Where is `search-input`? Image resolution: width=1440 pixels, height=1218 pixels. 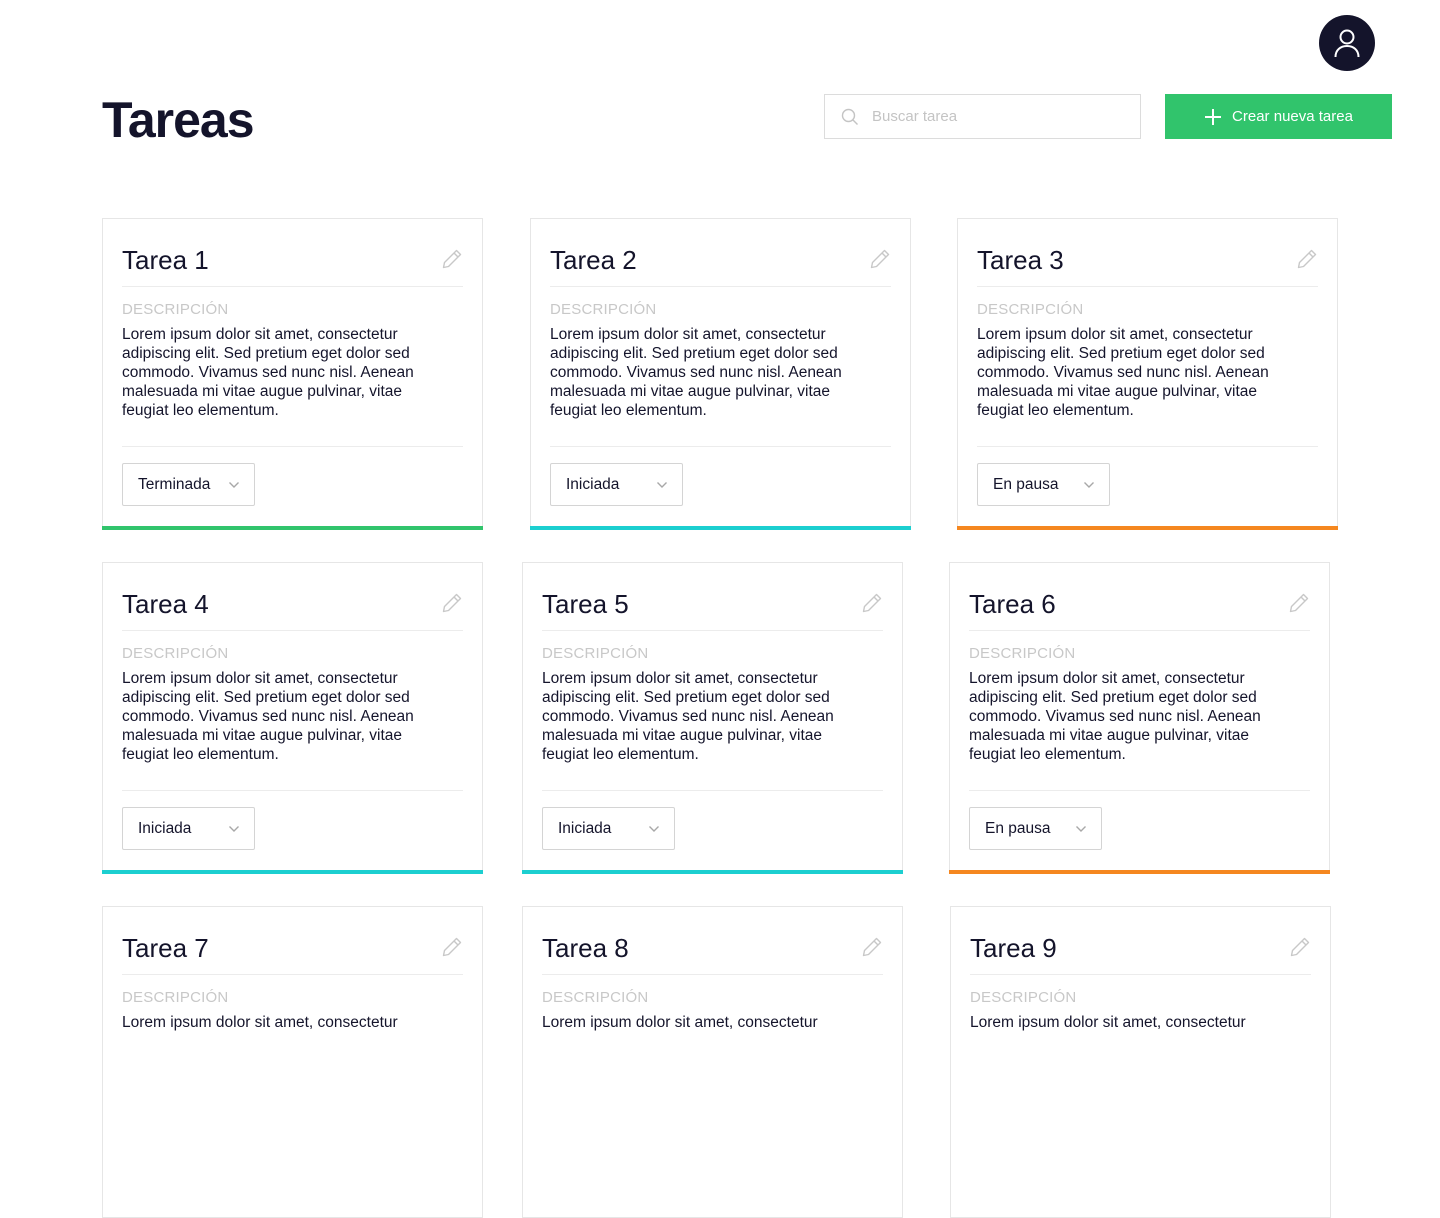 search-input is located at coordinates (997, 116).